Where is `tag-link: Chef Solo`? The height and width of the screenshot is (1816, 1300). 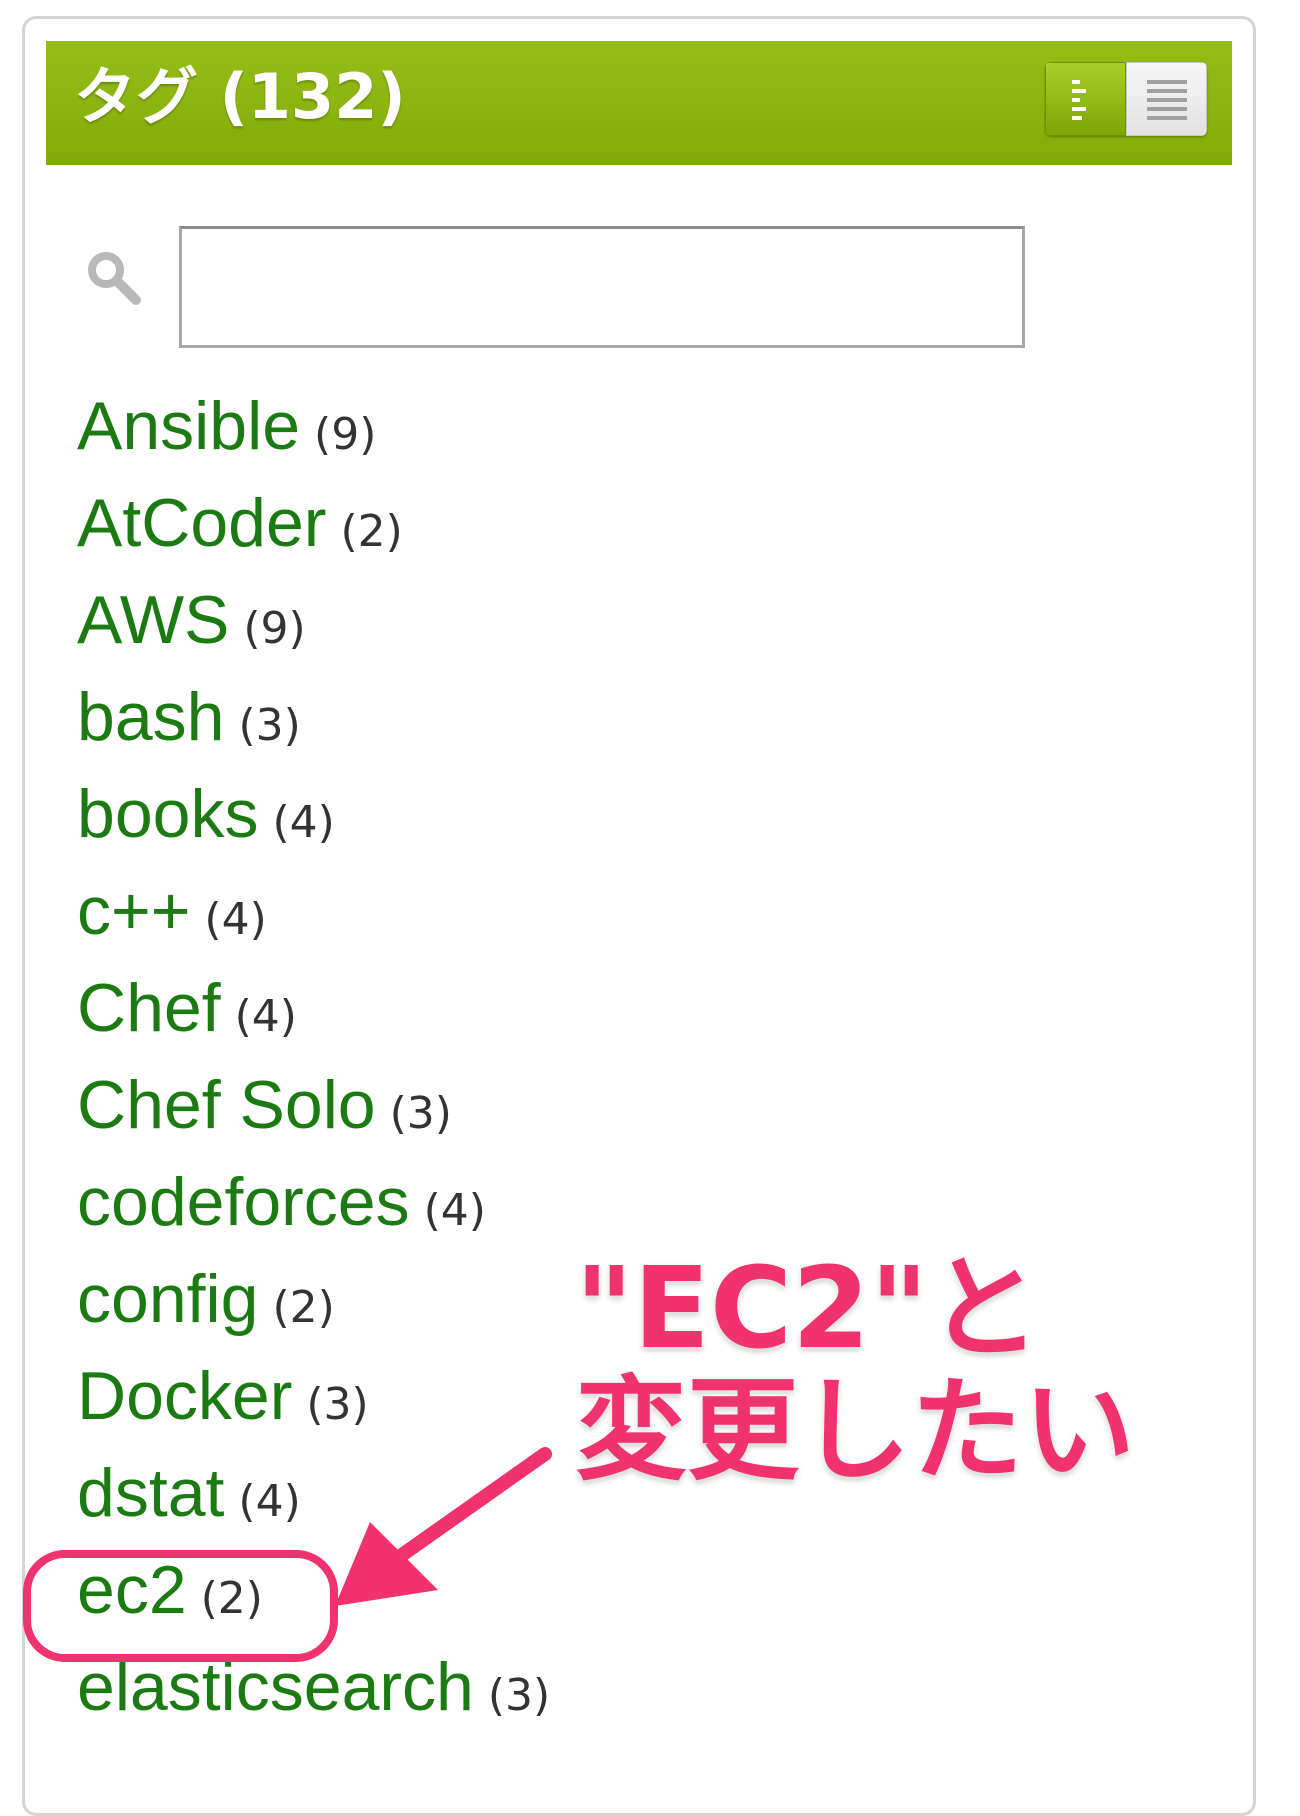 tag-link: Chef Solo is located at coordinates (226, 1105).